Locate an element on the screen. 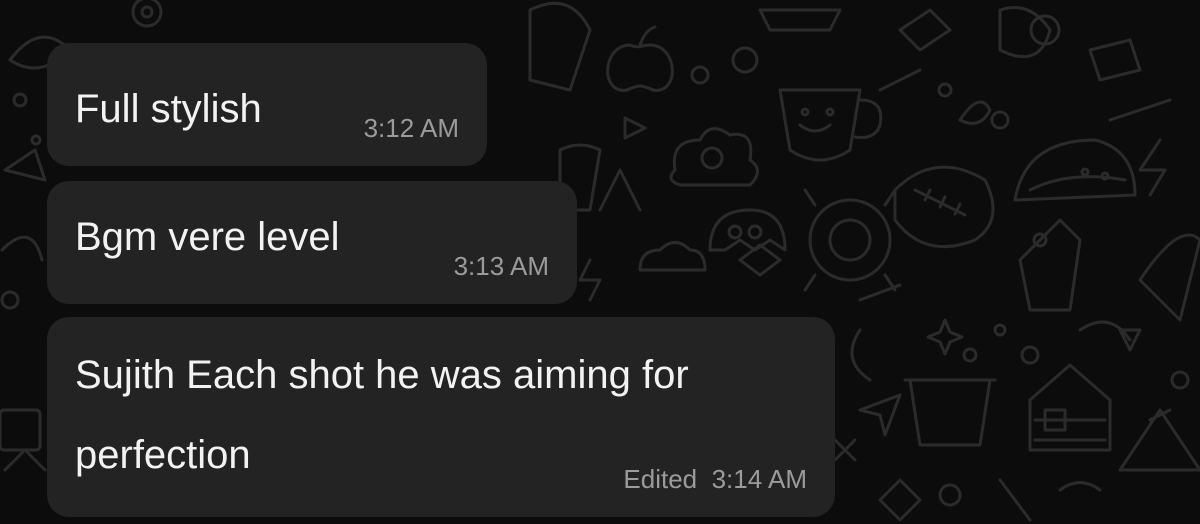 Image resolution: width=1200 pixels, height=524 pixels. message-bubble: Bgm vere level 3:13 AM is located at coordinates (312, 242).